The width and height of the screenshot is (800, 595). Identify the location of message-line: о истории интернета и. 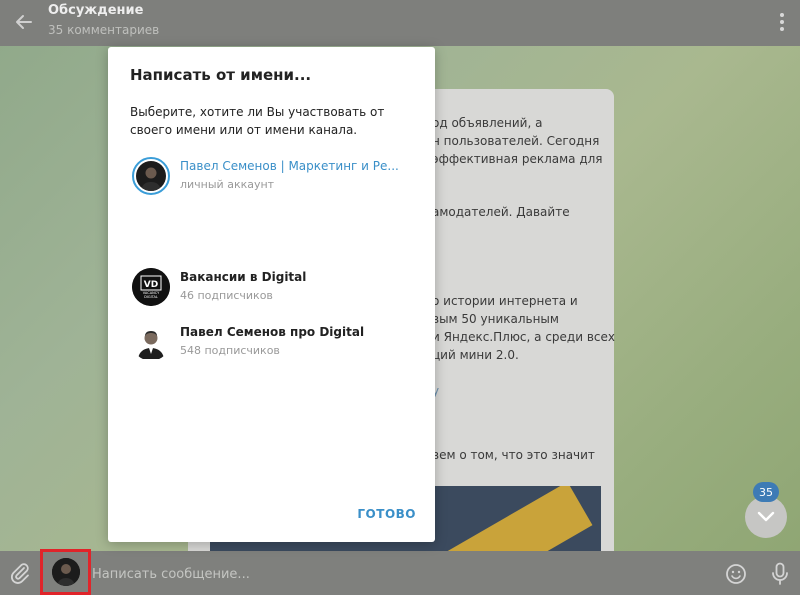
(505, 301).